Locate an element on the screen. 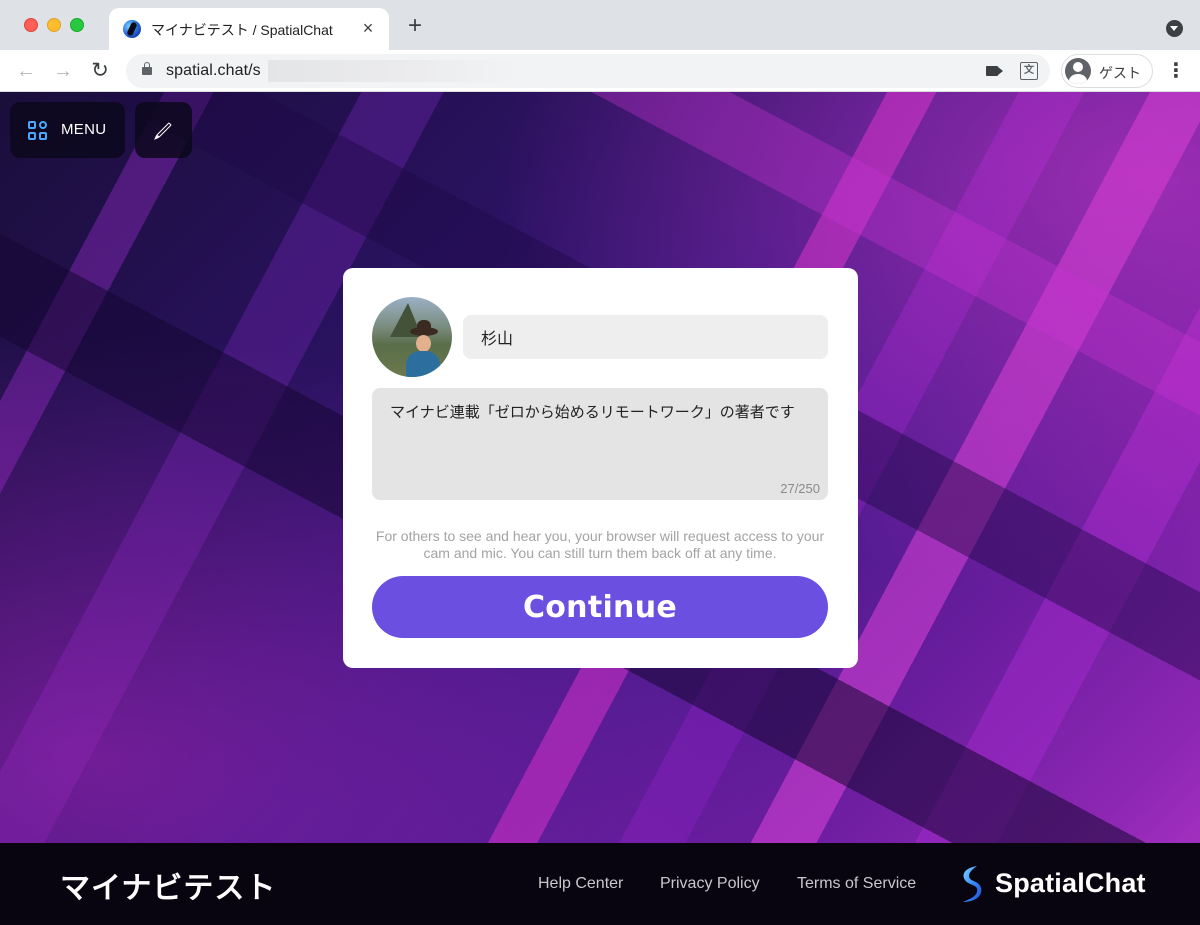 The width and height of the screenshot is (1200, 925). new-tab-button: + is located at coordinates (415, 27).